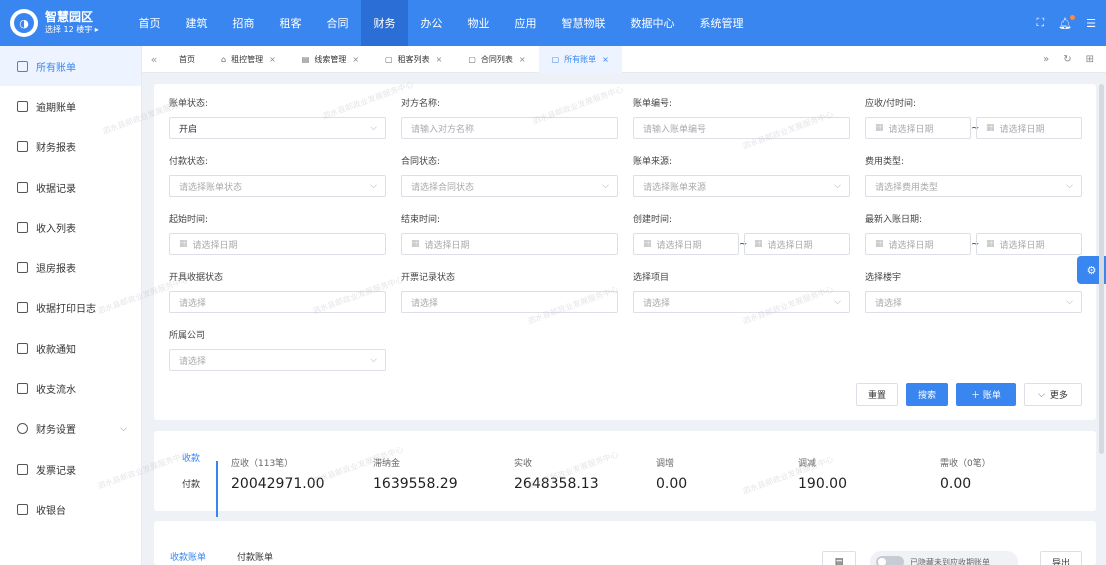 This screenshot has width=1106, height=565. What do you see at coordinates (1067, 59) in the screenshot?
I see `refresh-icon: ↻` at bounding box center [1067, 59].